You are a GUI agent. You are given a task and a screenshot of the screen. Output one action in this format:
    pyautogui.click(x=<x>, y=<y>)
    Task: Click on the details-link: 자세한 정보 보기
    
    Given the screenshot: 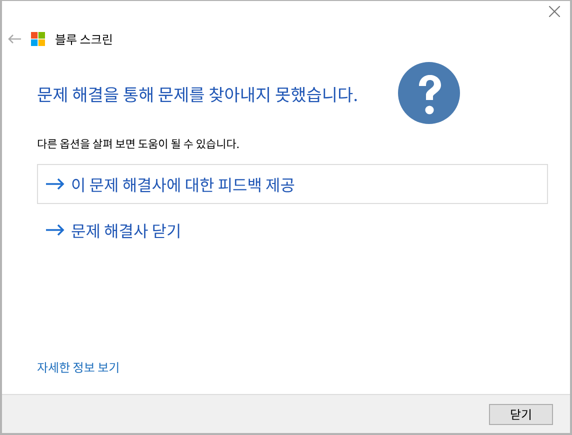 What is the action you would take?
    pyautogui.click(x=78, y=367)
    